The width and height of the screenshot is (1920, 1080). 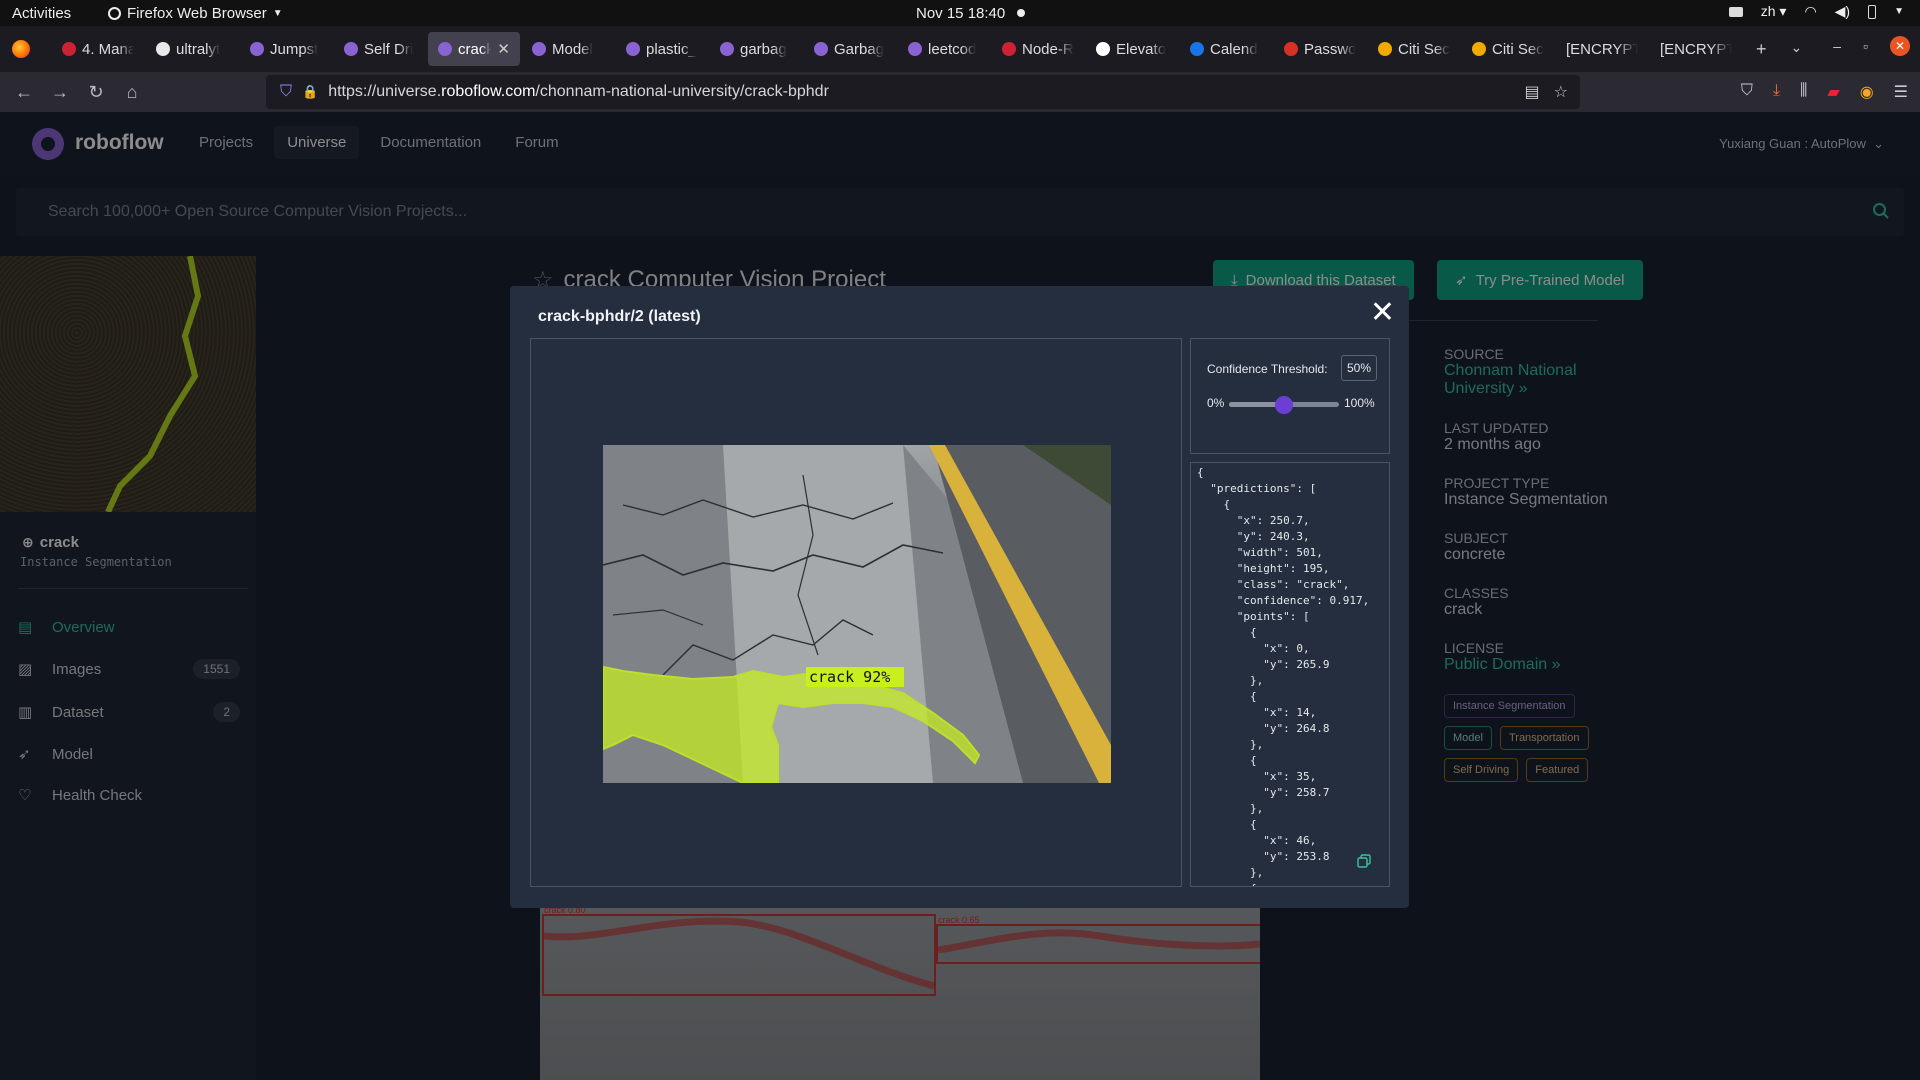 What do you see at coordinates (488, 91) in the screenshot?
I see `url-domain: roboflow.com` at bounding box center [488, 91].